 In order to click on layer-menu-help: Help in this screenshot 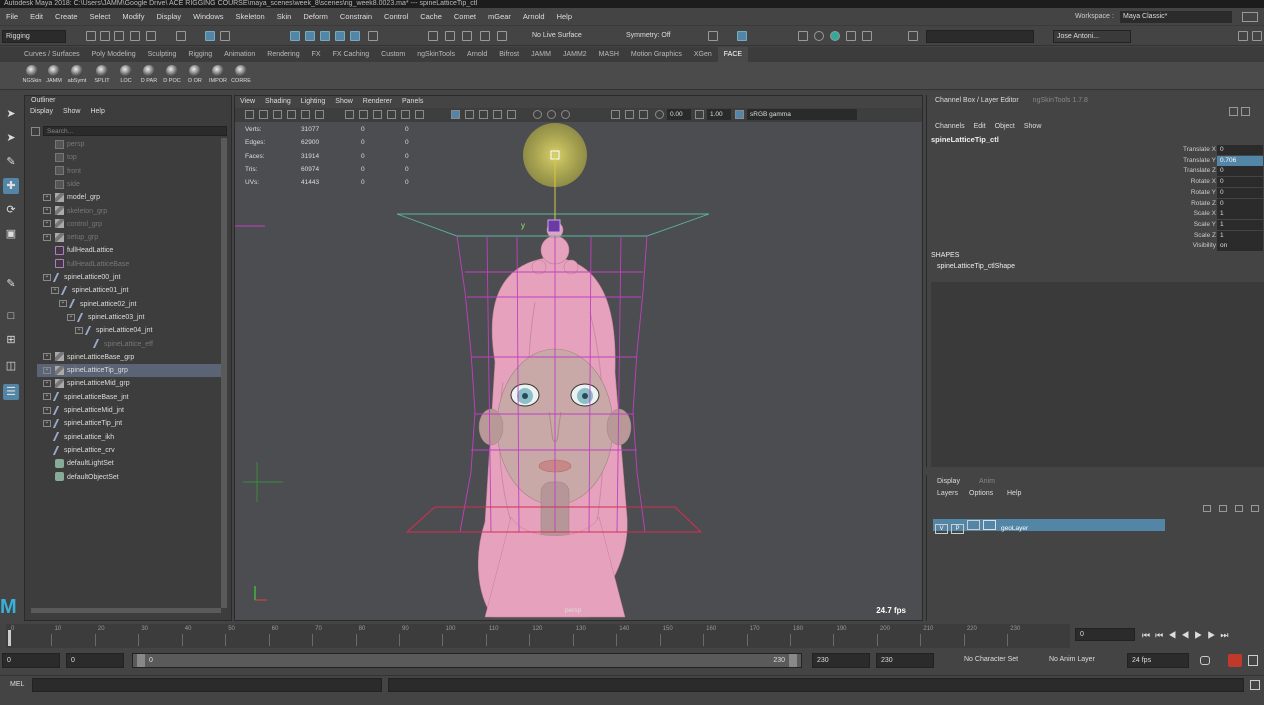, I will do `click(1014, 493)`.